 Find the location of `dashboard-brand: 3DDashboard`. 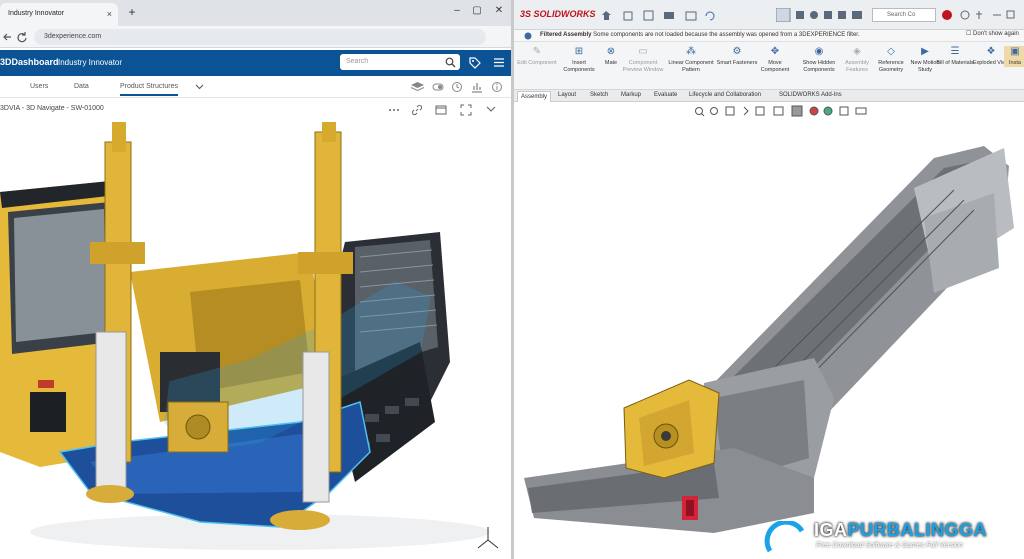

dashboard-brand: 3DDashboard is located at coordinates (29, 62).